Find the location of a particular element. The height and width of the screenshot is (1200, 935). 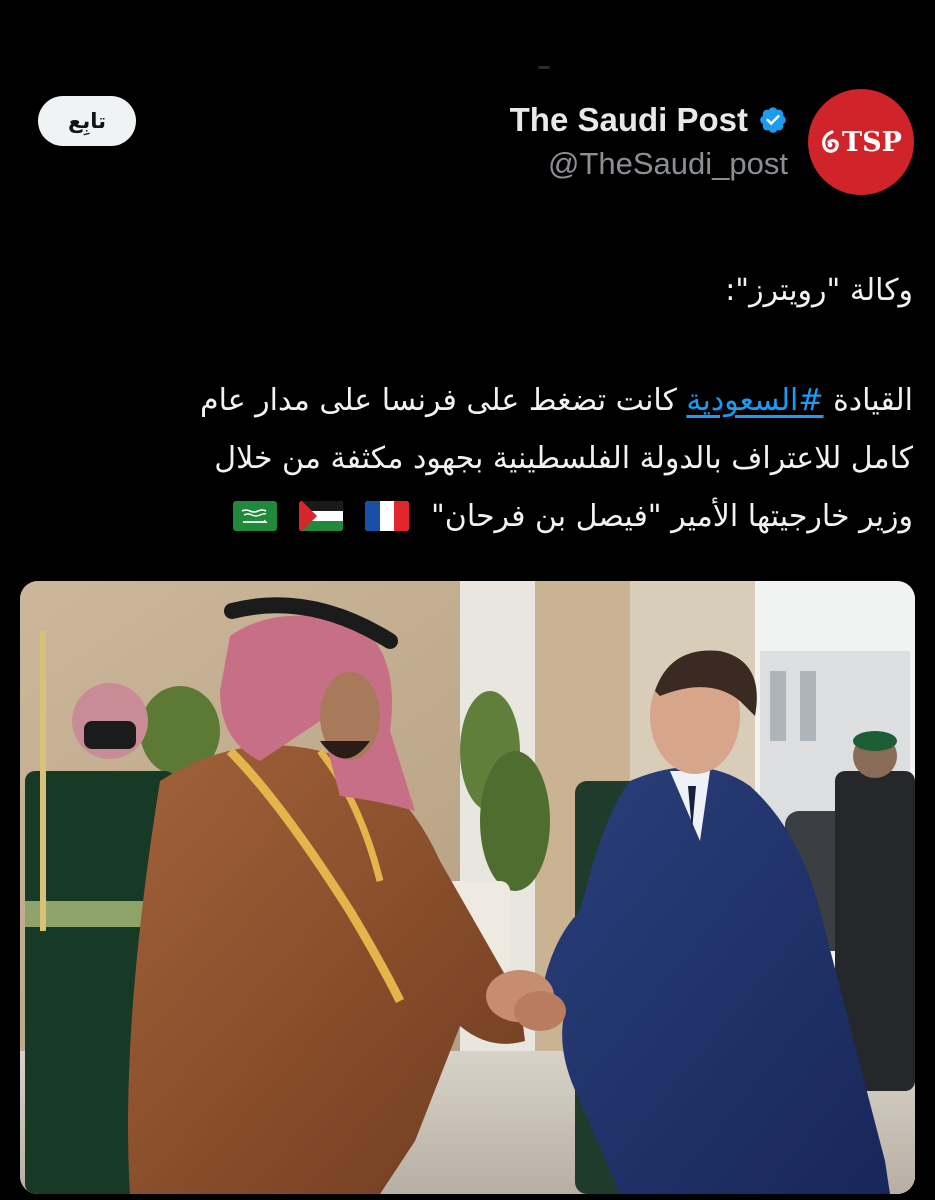

account-name-row: The Saudi Post is located at coordinates (649, 120).